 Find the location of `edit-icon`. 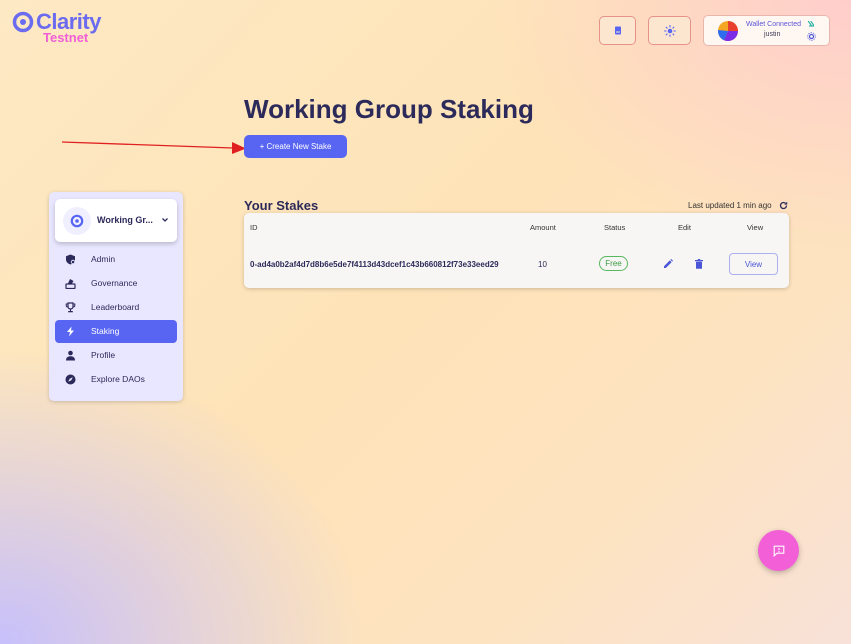

edit-icon is located at coordinates (668, 264).